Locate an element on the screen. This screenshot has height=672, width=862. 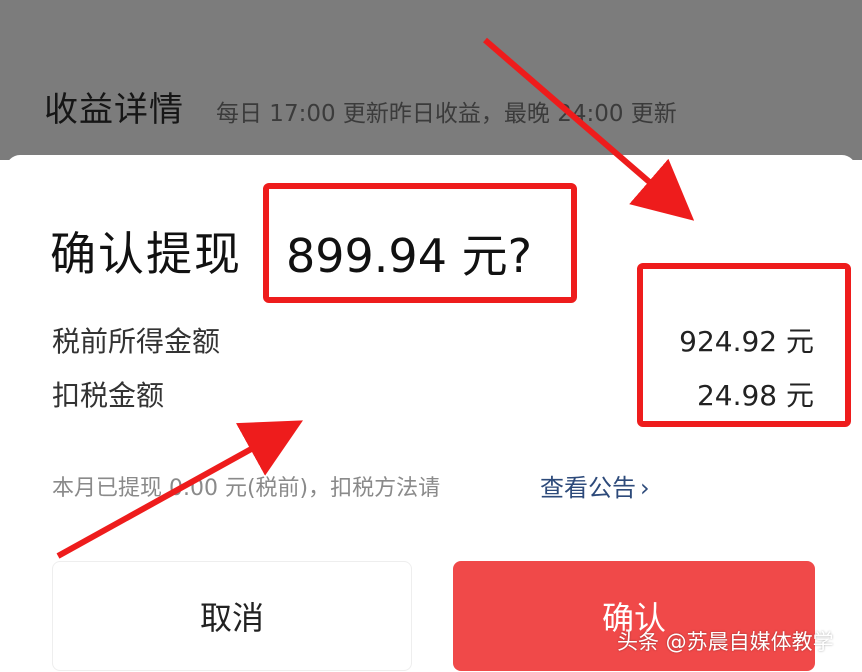
background-page-title: 收益详情 is located at coordinates (114, 110).